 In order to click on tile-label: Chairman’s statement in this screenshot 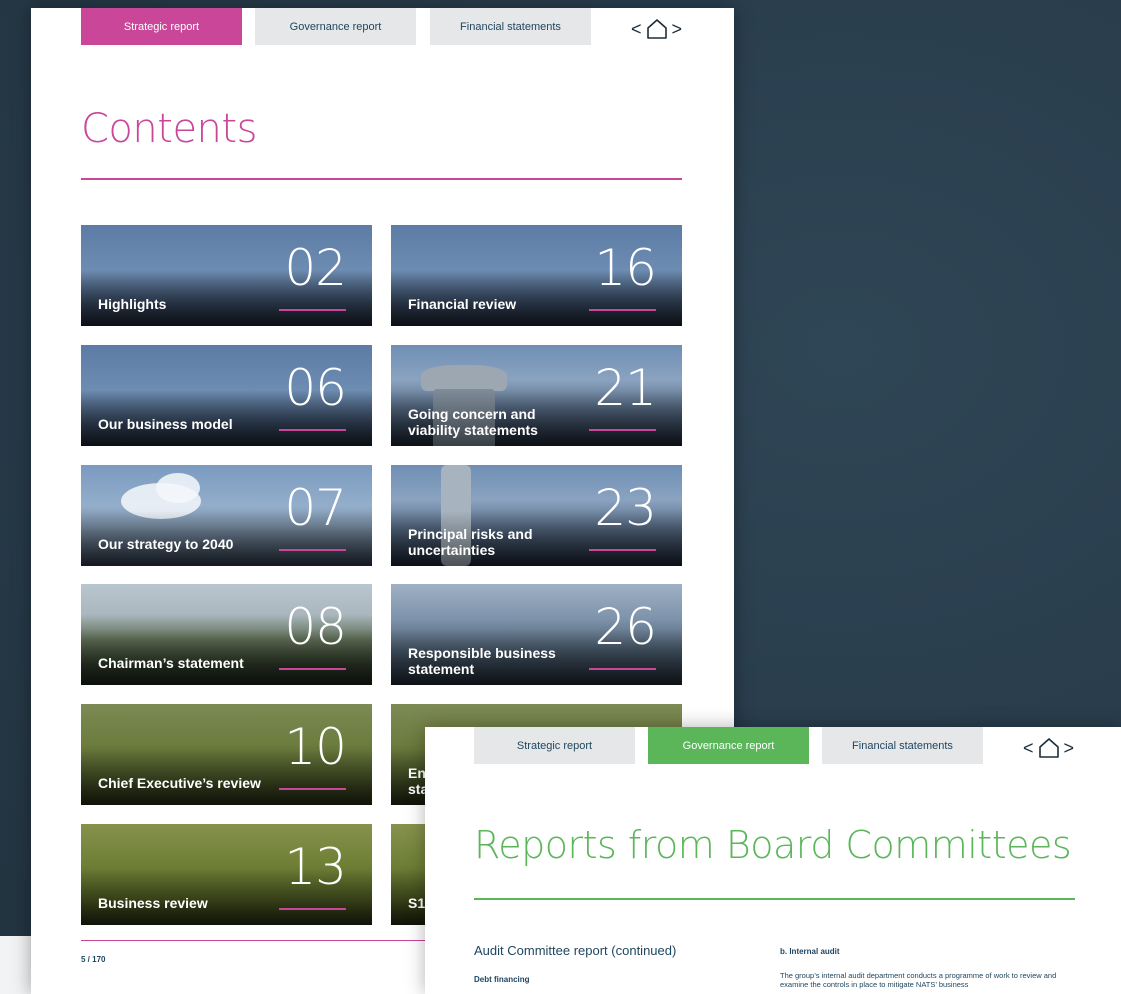, I will do `click(171, 662)`.